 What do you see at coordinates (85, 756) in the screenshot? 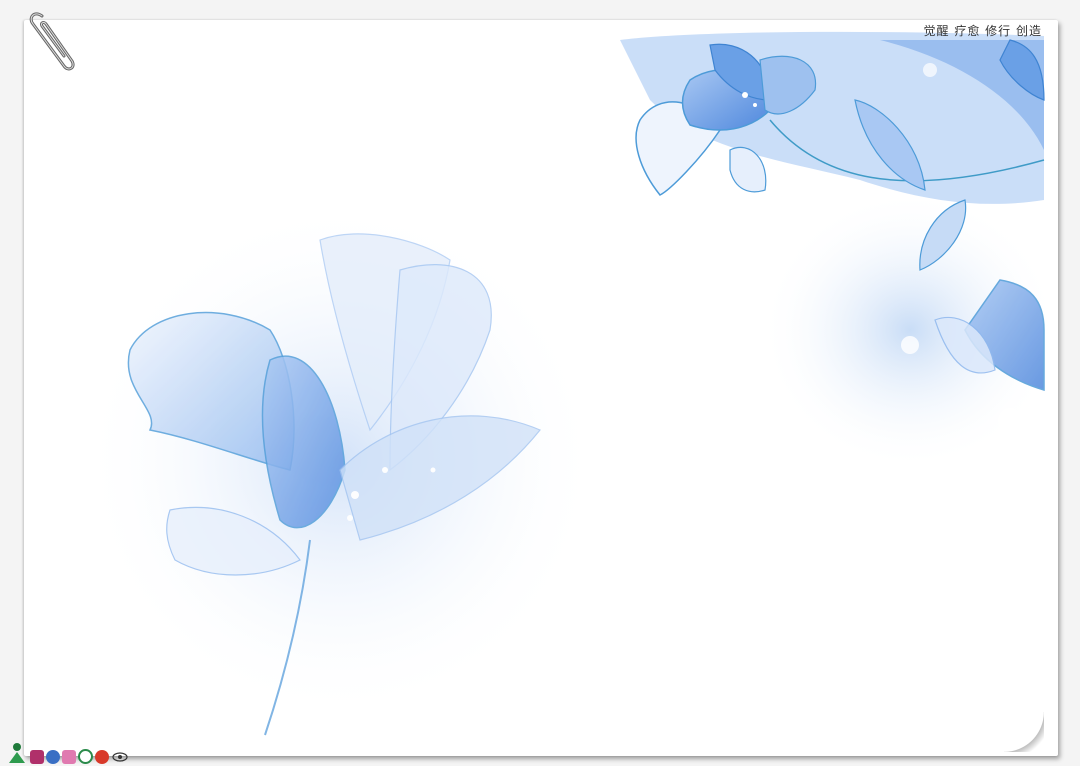
I see `circle-icon` at bounding box center [85, 756].